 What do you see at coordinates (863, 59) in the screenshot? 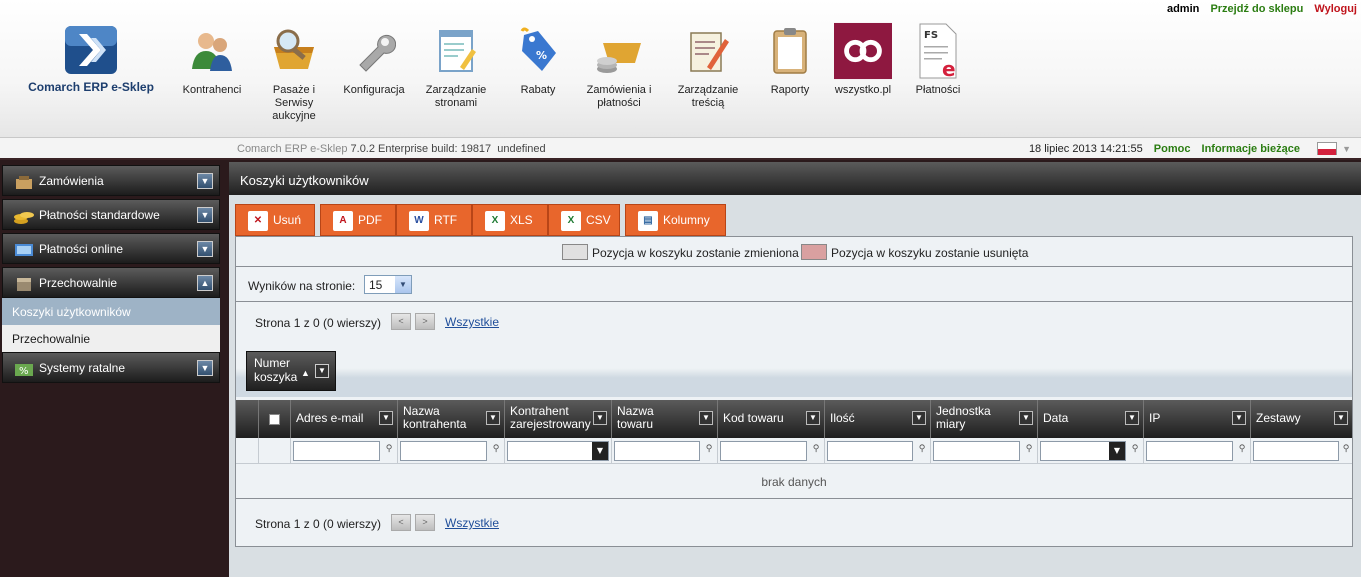
I see `nav-wszystko: wszystko.pl` at bounding box center [863, 59].